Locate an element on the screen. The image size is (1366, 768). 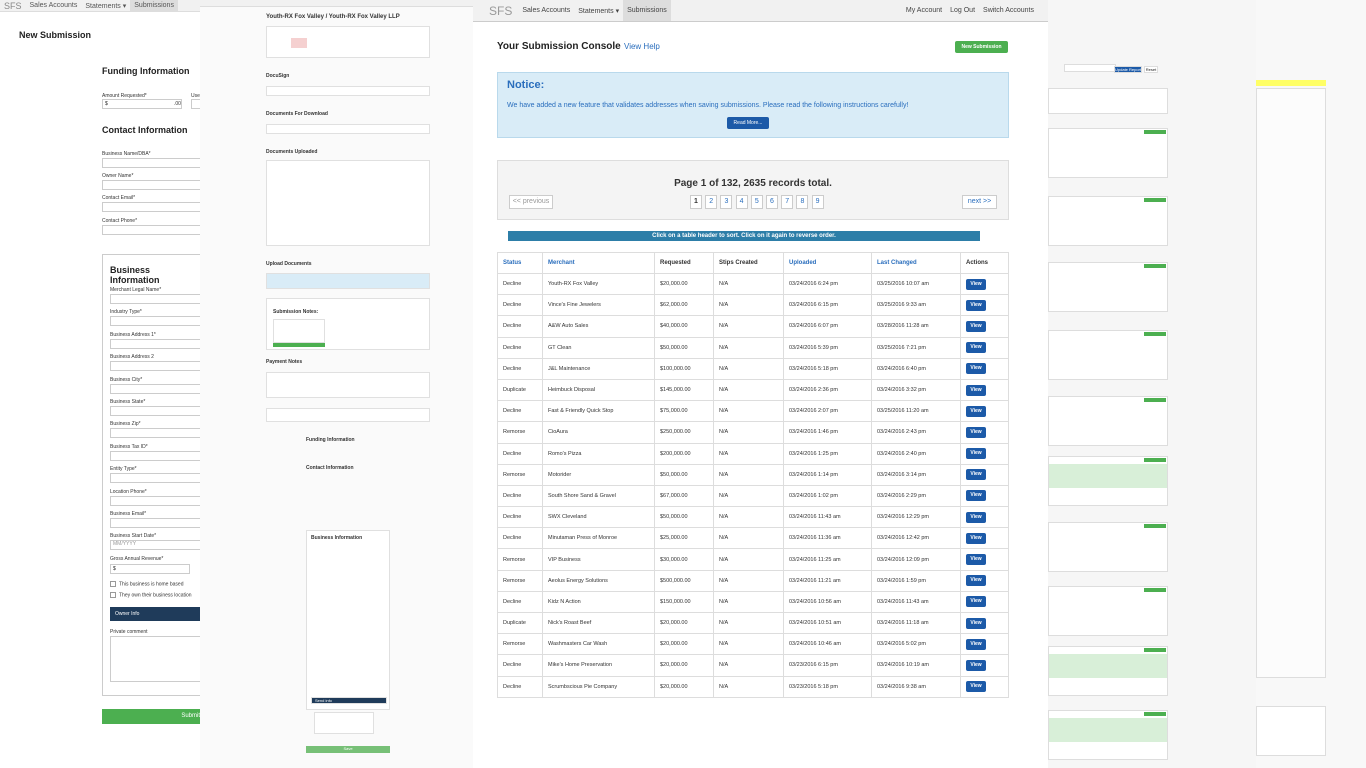
use-input is located at coordinates (195, 104).